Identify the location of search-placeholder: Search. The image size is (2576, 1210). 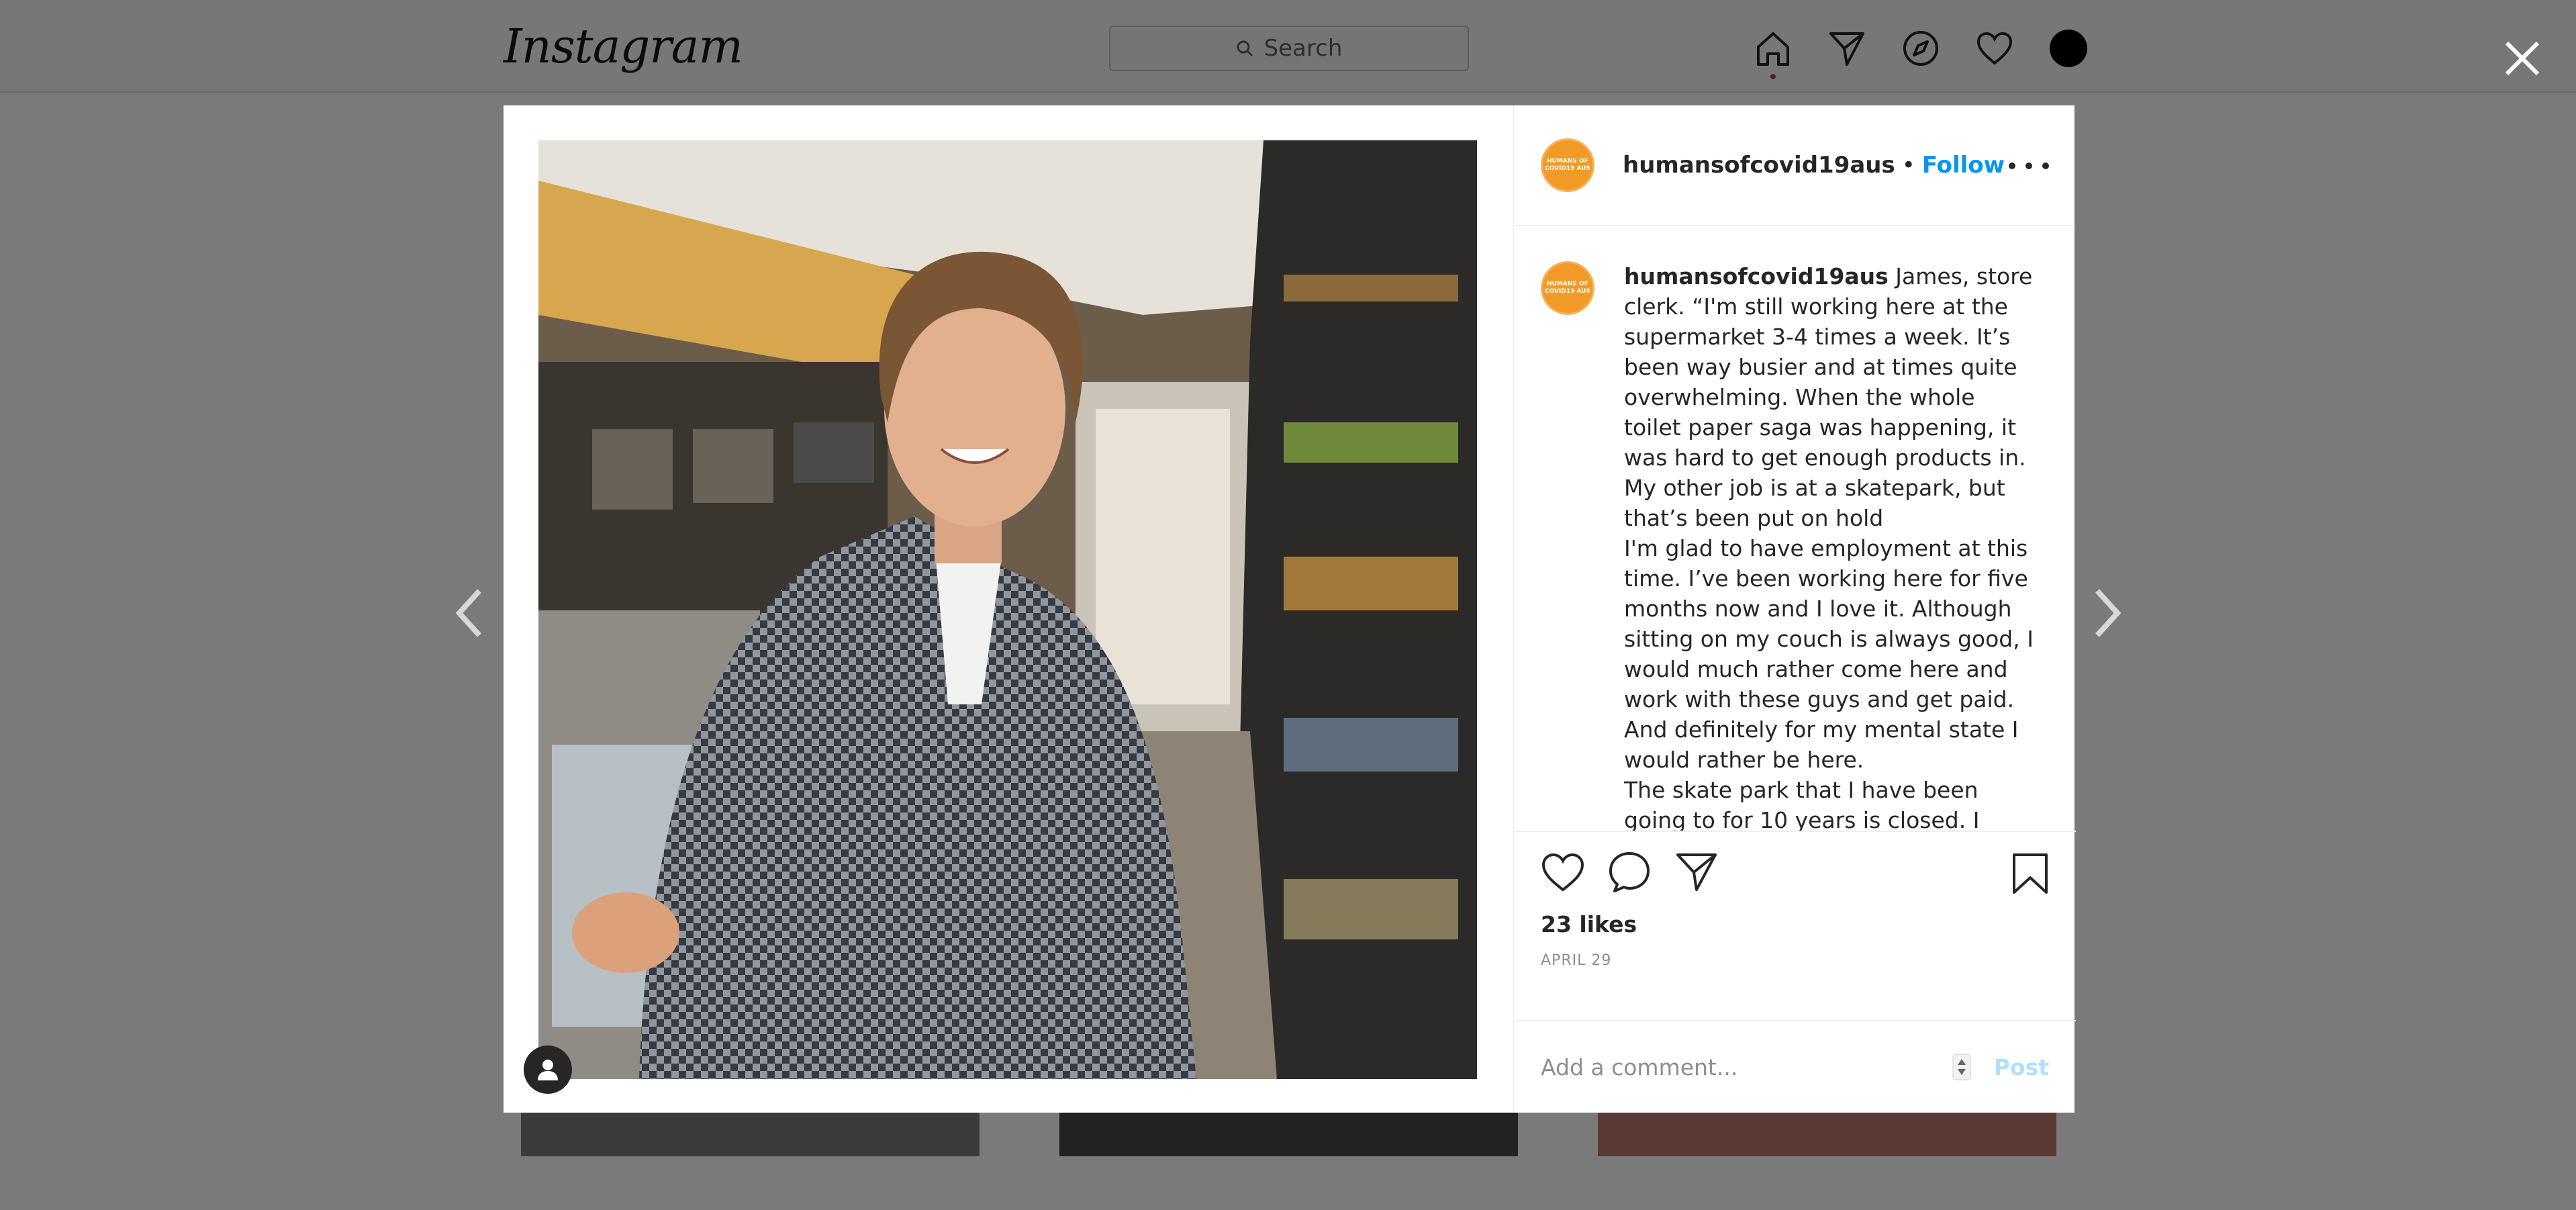
(1303, 48).